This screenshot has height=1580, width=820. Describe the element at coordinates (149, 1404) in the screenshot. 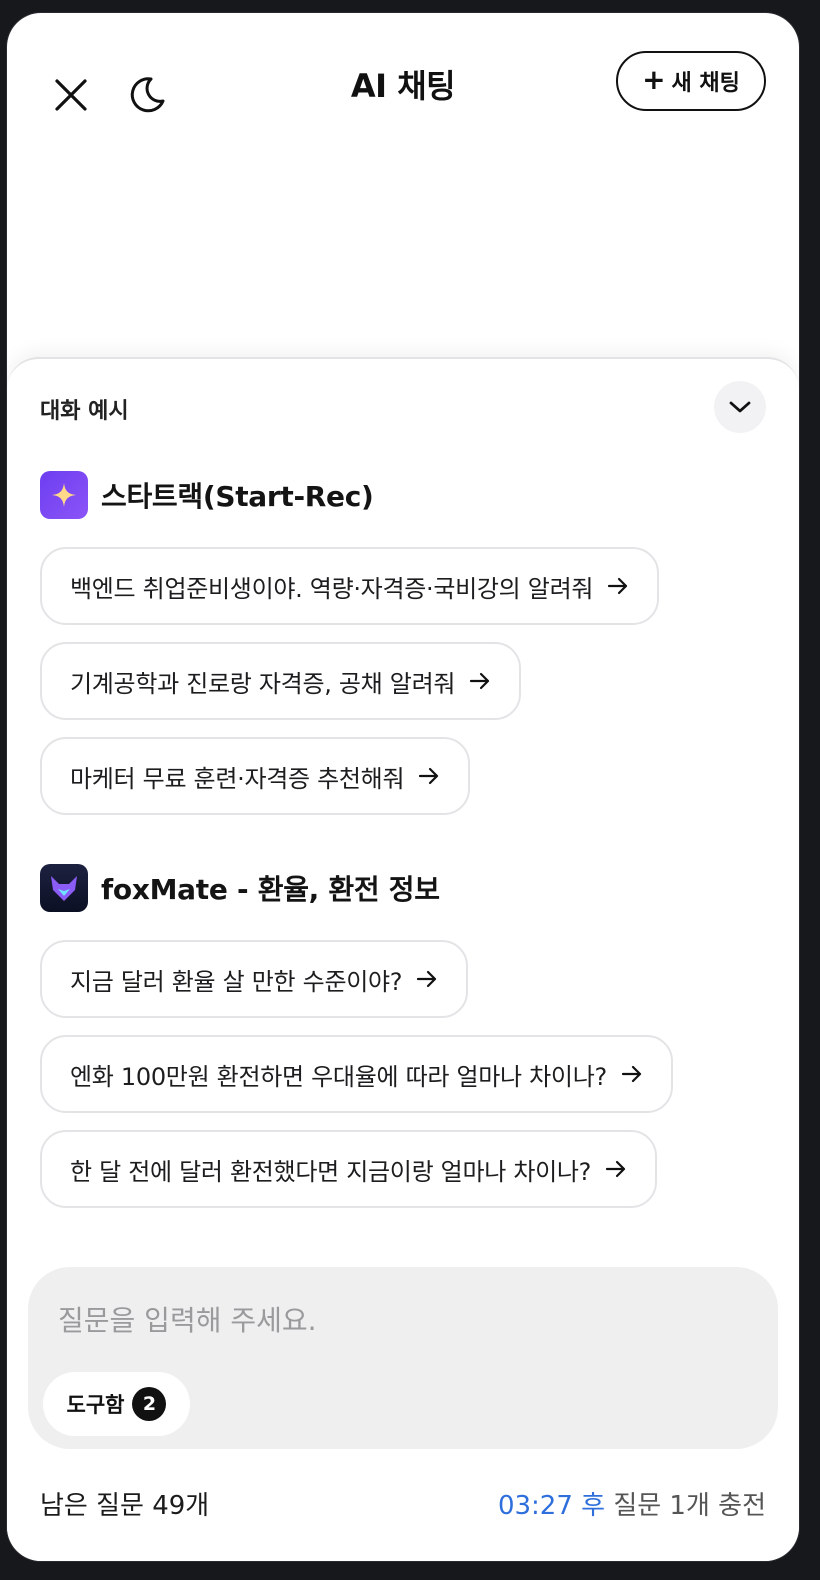

I see `toolbox-count-badge: 2` at that location.